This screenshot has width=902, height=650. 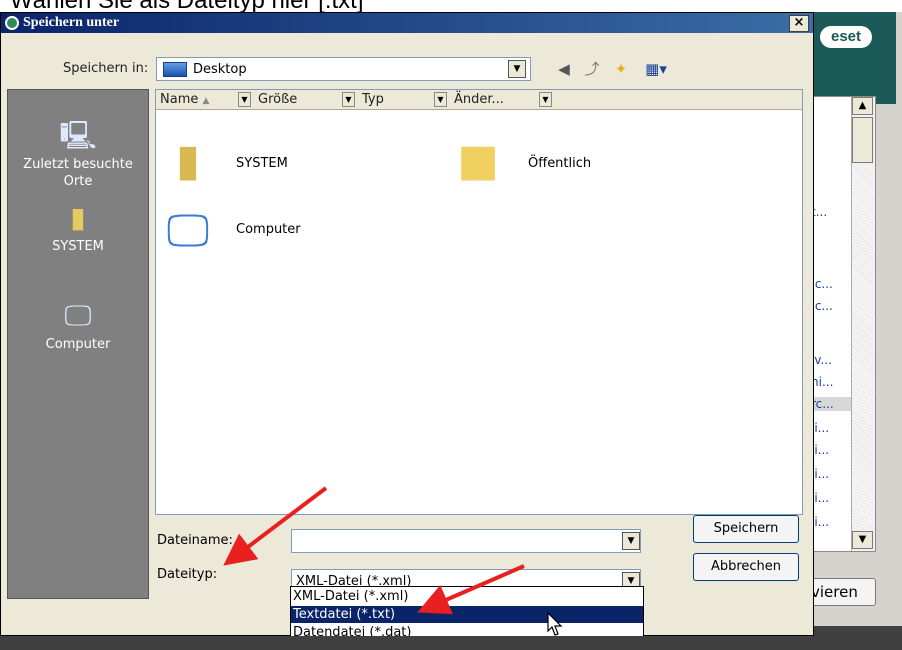 I want to click on place-system: ▮ SYSTEM, so click(x=78, y=228).